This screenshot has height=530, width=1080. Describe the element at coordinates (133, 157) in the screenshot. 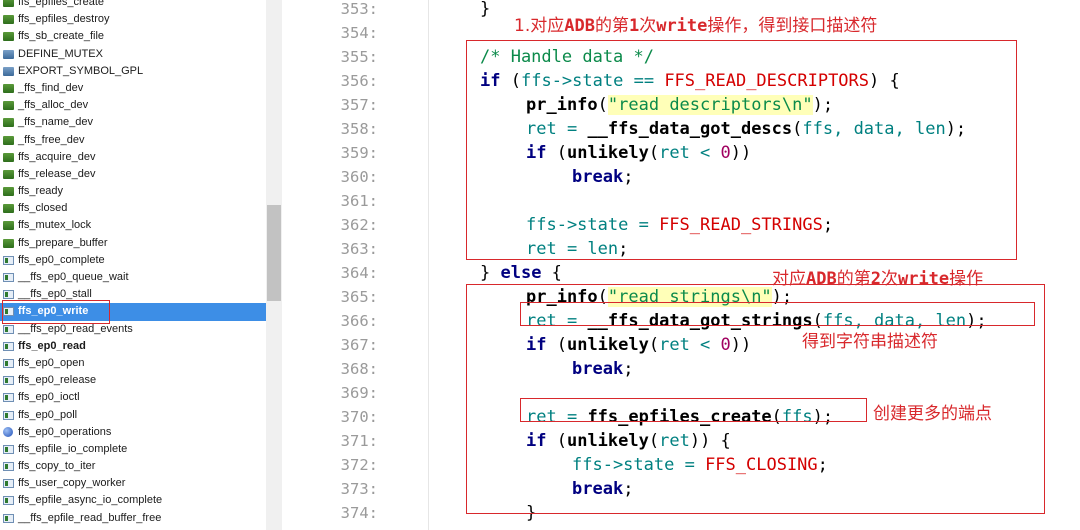

I see `symbol-item: ffs_acquire_dev` at that location.